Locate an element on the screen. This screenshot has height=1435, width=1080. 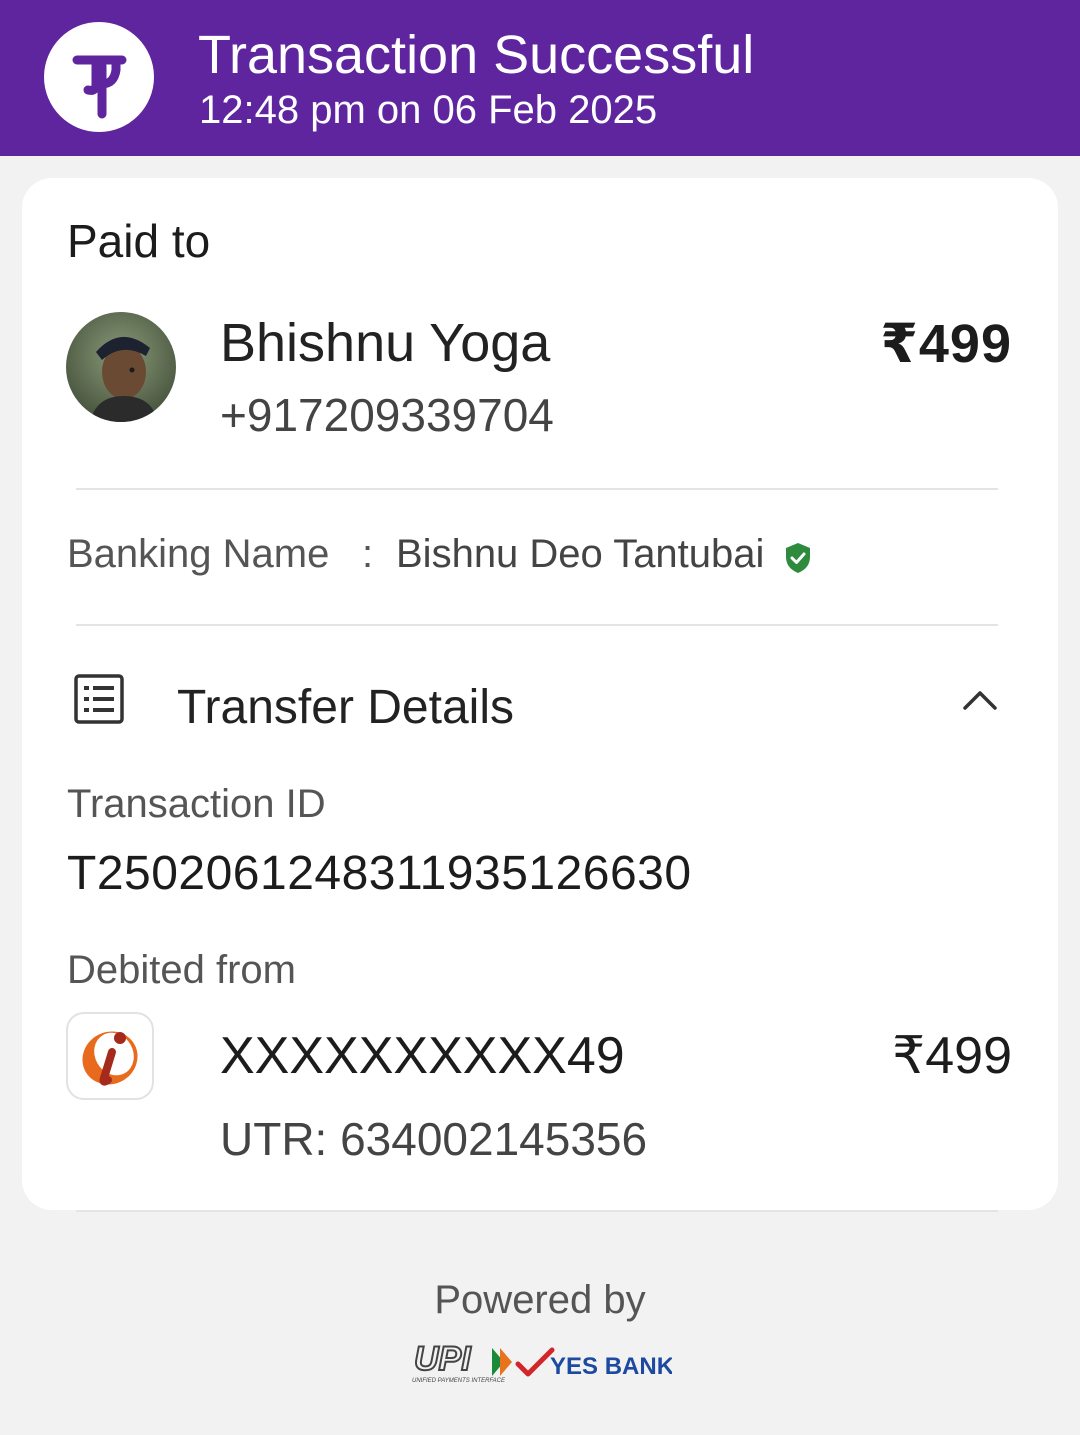
debited-amount: ₹499 is located at coordinates (952, 1056).